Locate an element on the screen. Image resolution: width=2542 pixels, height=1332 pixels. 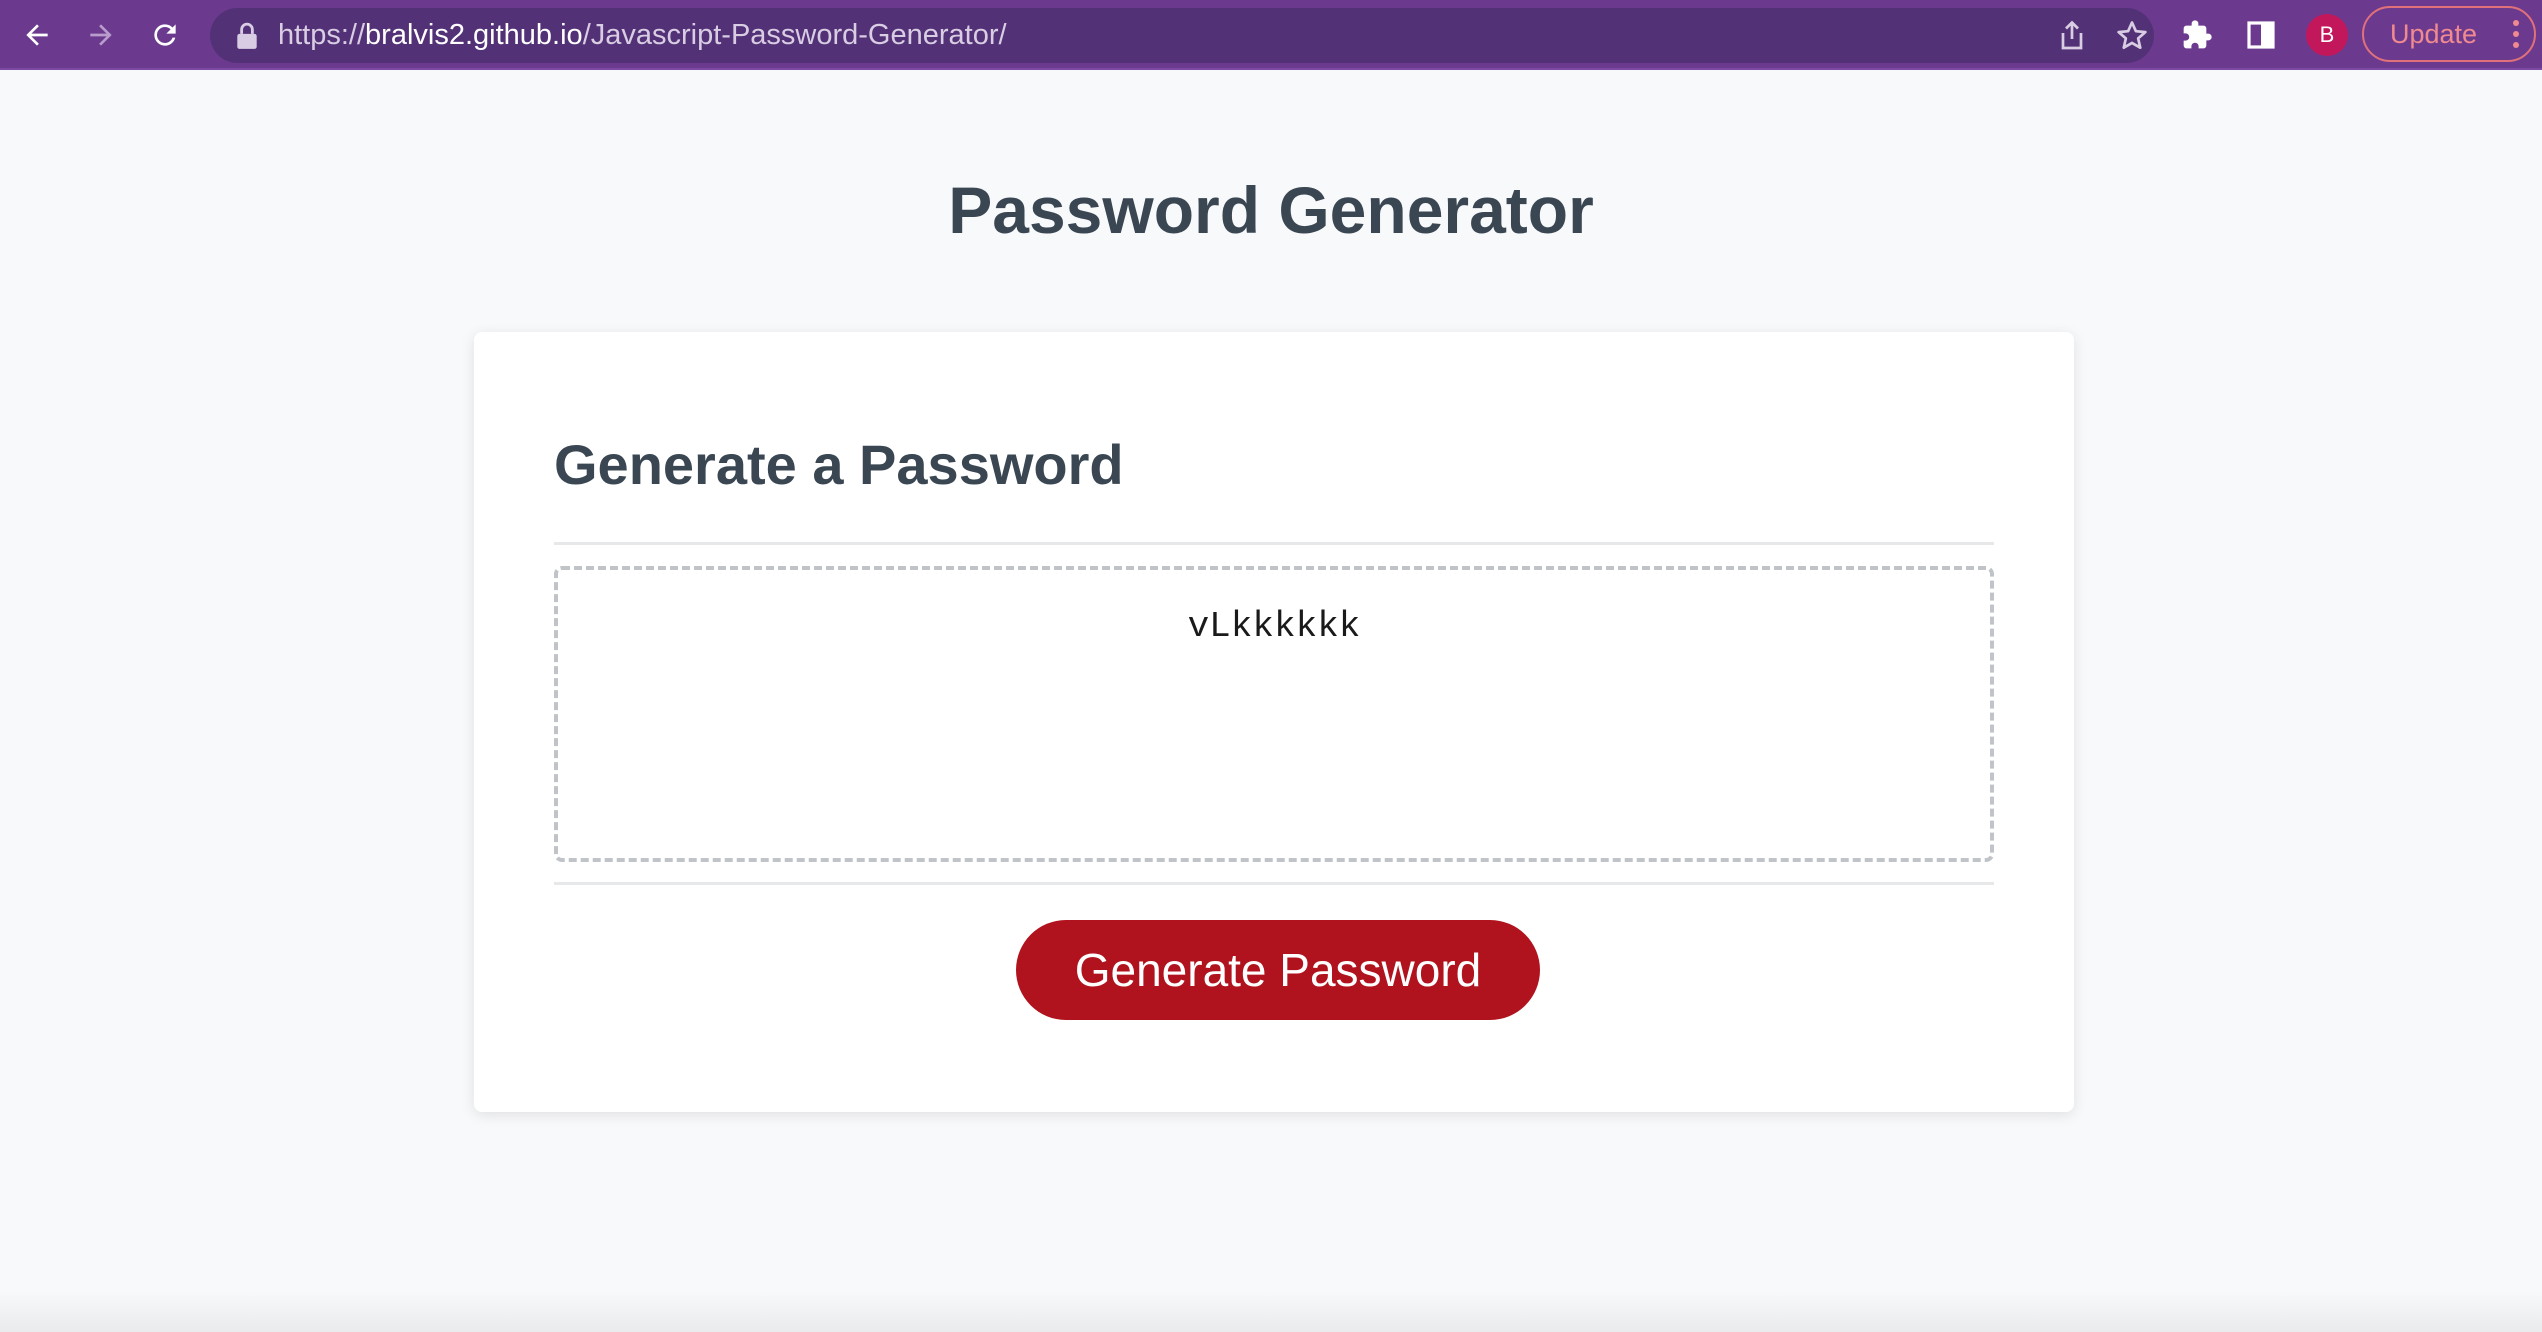
url-path: /Javascript-Password-Generator/ is located at coordinates (794, 35).